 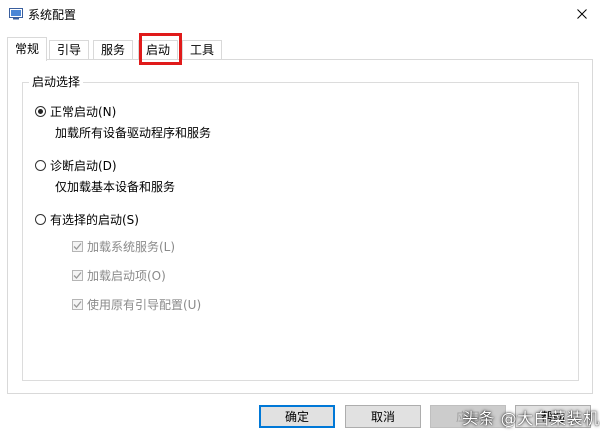 What do you see at coordinates (300, 49) in the screenshot?
I see `tab-strip: 常规 引导 服务 启动 工具` at bounding box center [300, 49].